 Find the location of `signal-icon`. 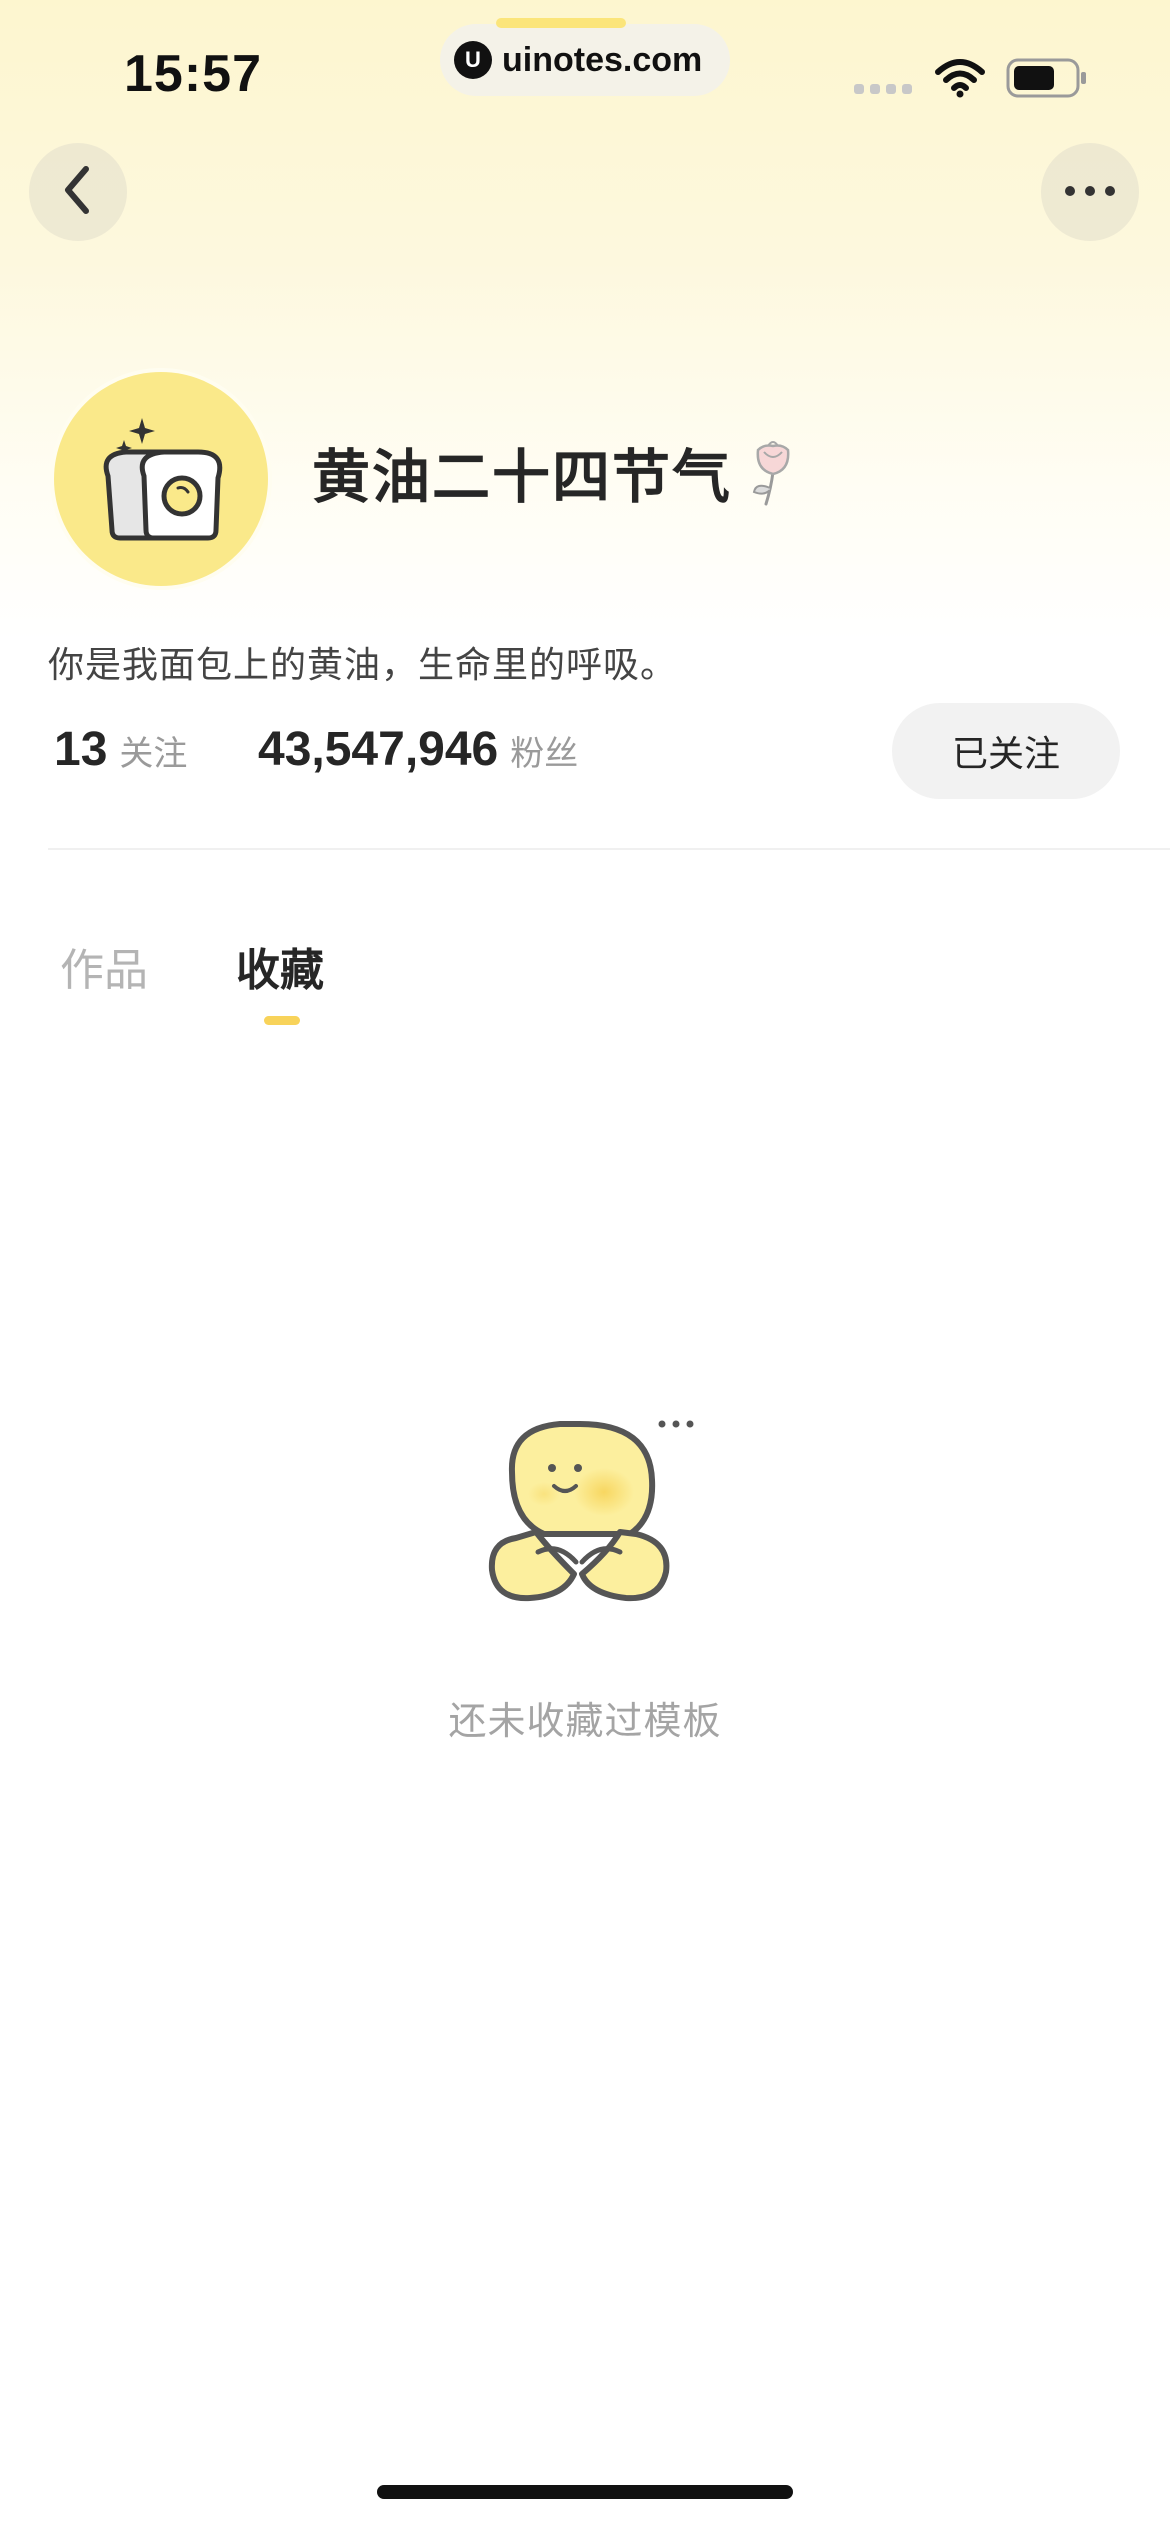

signal-icon is located at coordinates (883, 89).